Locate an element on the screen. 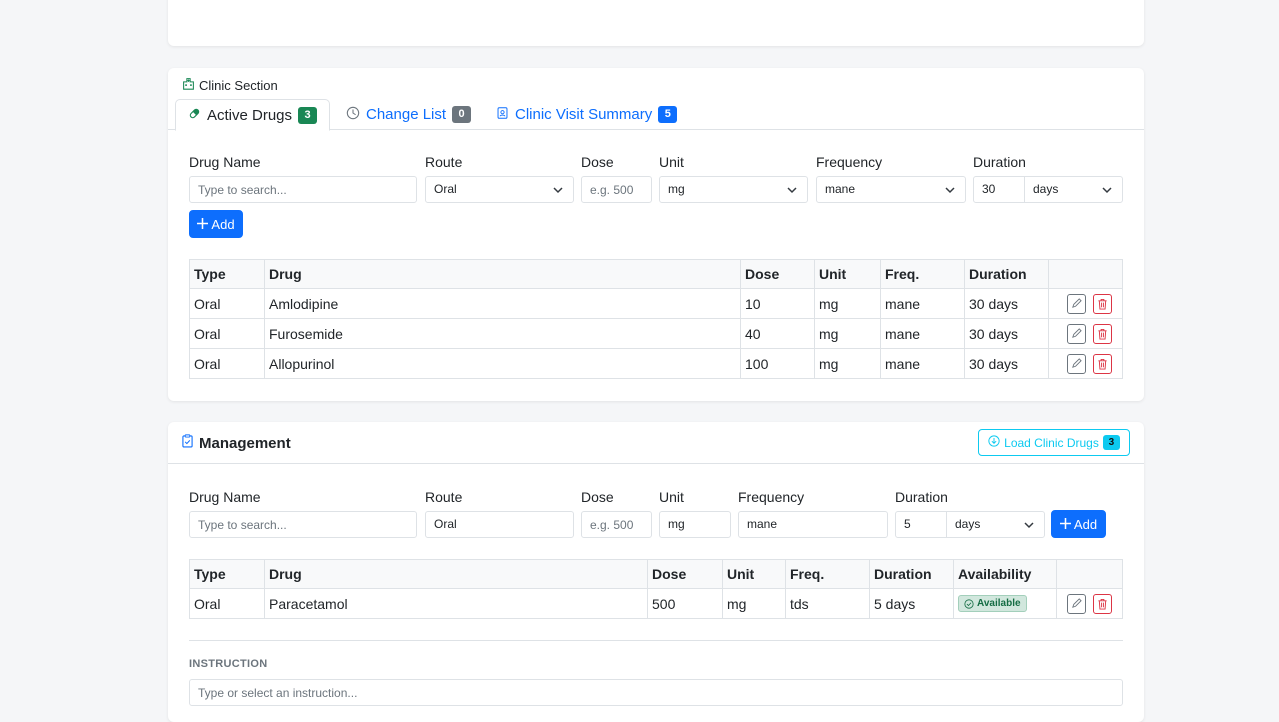 The height and width of the screenshot is (722, 1279). tab-change-list: Change List 0 is located at coordinates (408, 114).